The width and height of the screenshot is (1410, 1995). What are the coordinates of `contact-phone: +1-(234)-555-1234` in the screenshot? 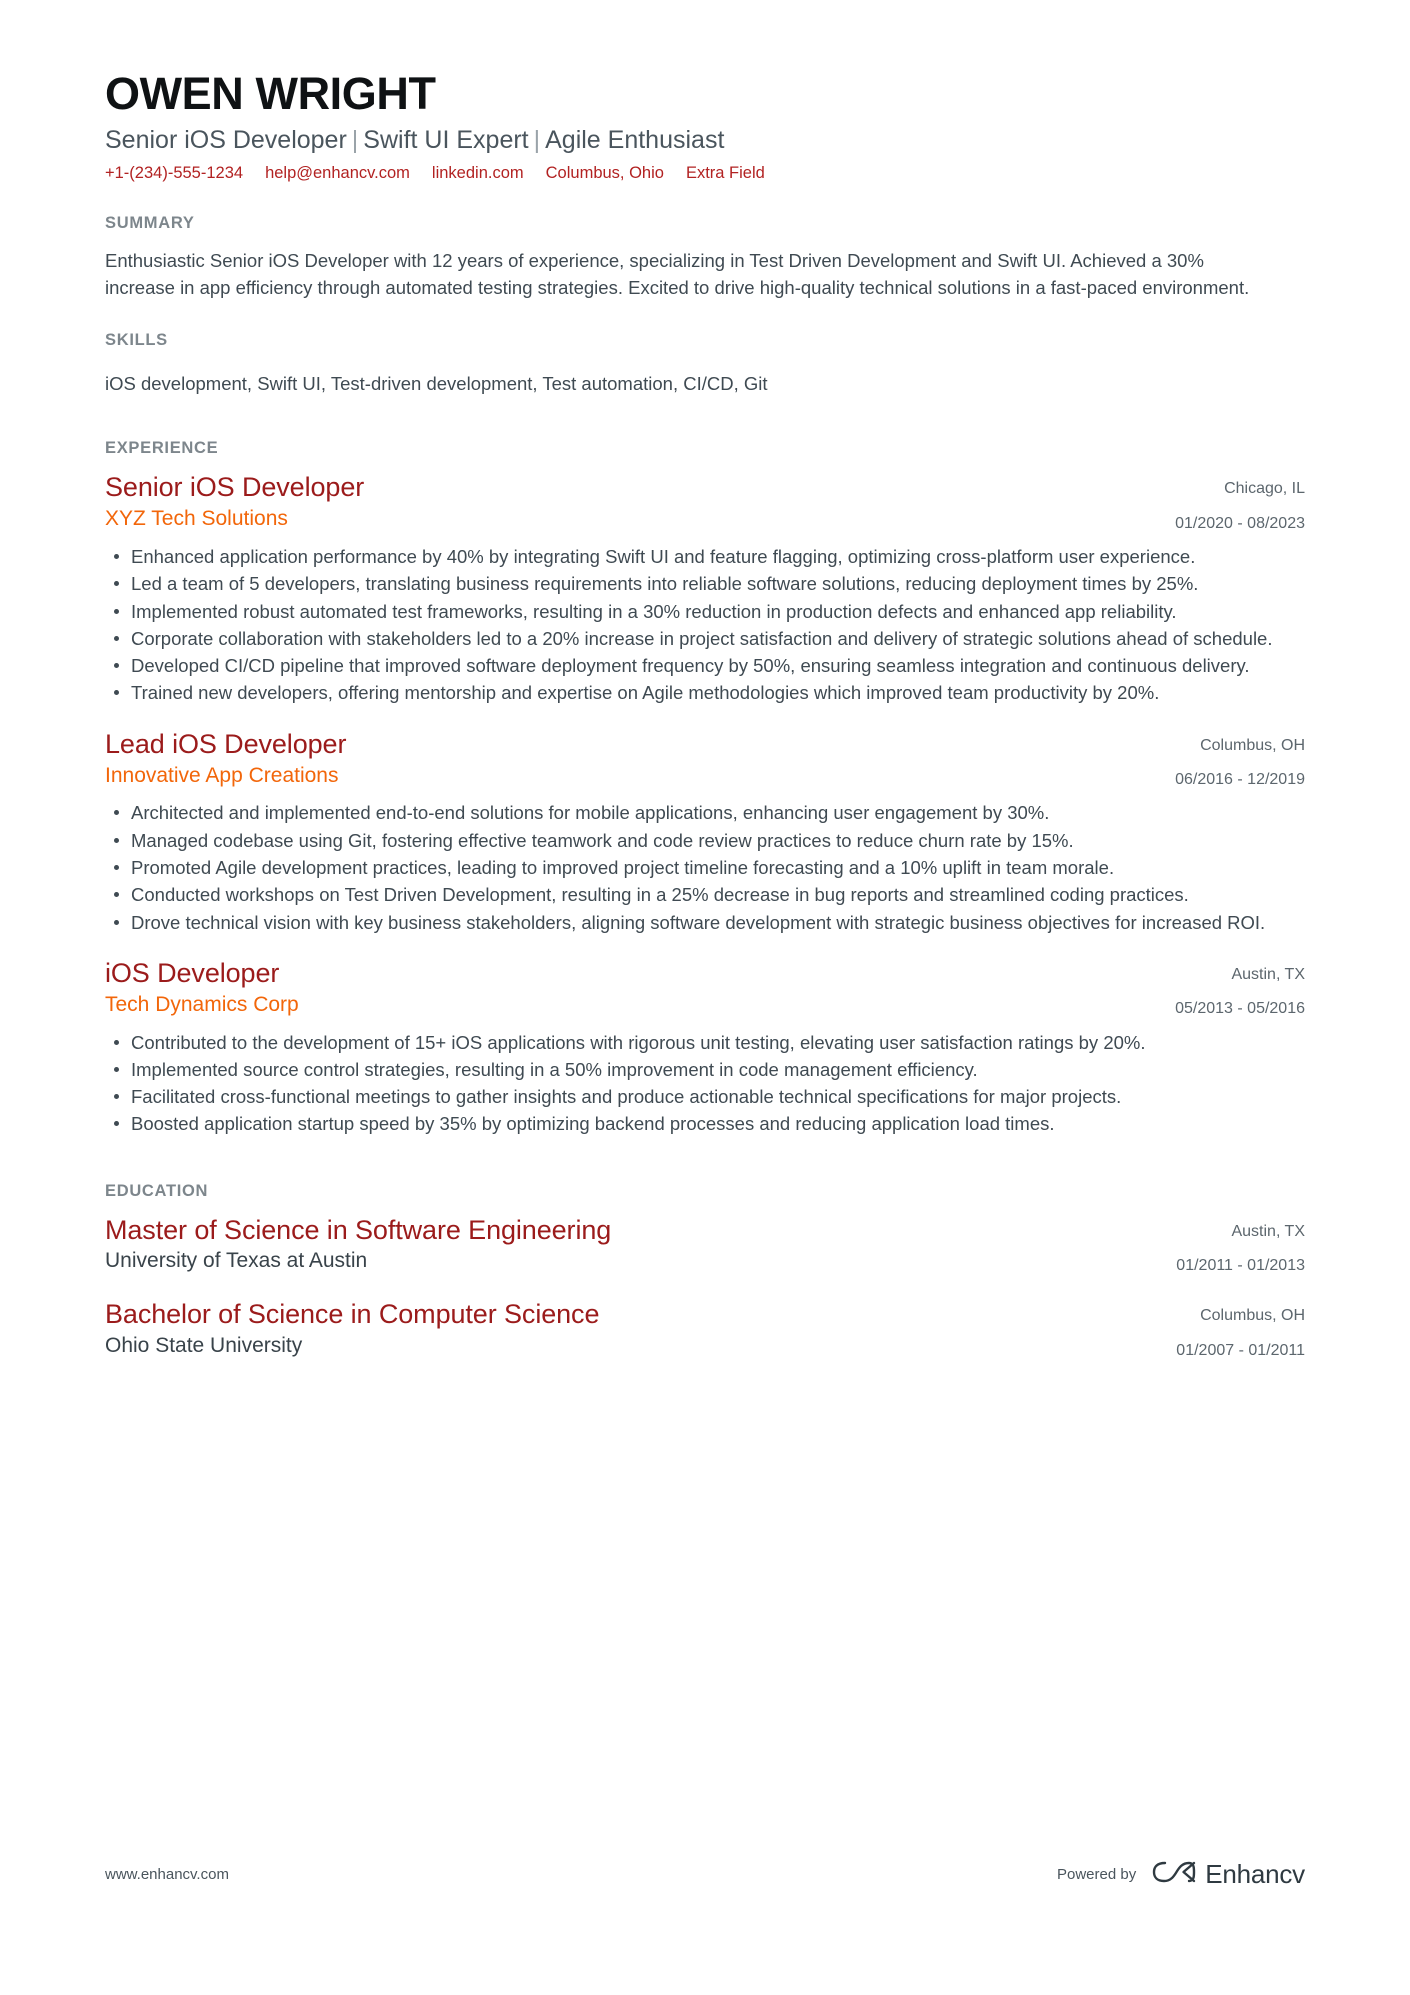 It's located at (174, 173).